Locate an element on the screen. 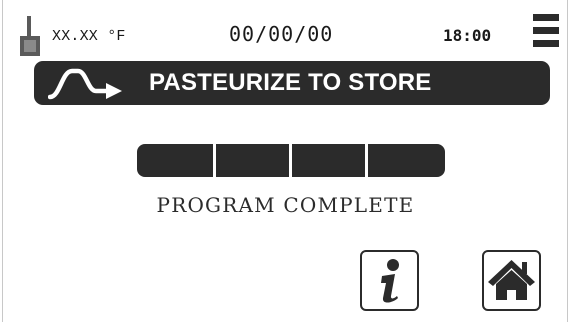 The height and width of the screenshot is (322, 571). temperature-readout: XX.XX °F is located at coordinates (89, 36).